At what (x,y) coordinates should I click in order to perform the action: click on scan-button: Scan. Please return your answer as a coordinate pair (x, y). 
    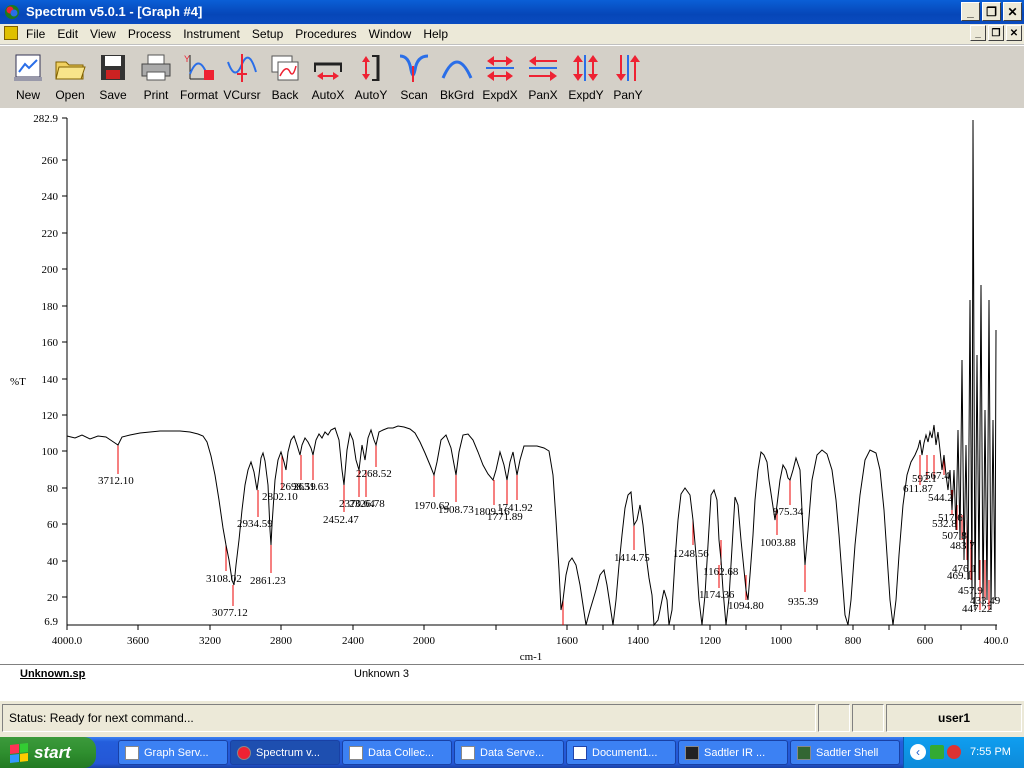
    Looking at the image, I should click on (414, 78).